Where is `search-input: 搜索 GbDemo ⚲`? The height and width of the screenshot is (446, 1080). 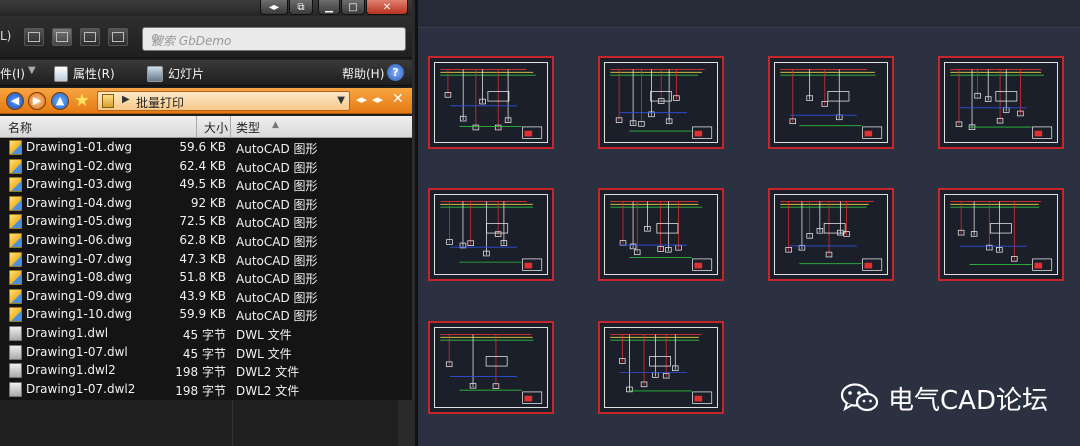 search-input: 搜索 GbDemo ⚲ is located at coordinates (274, 39).